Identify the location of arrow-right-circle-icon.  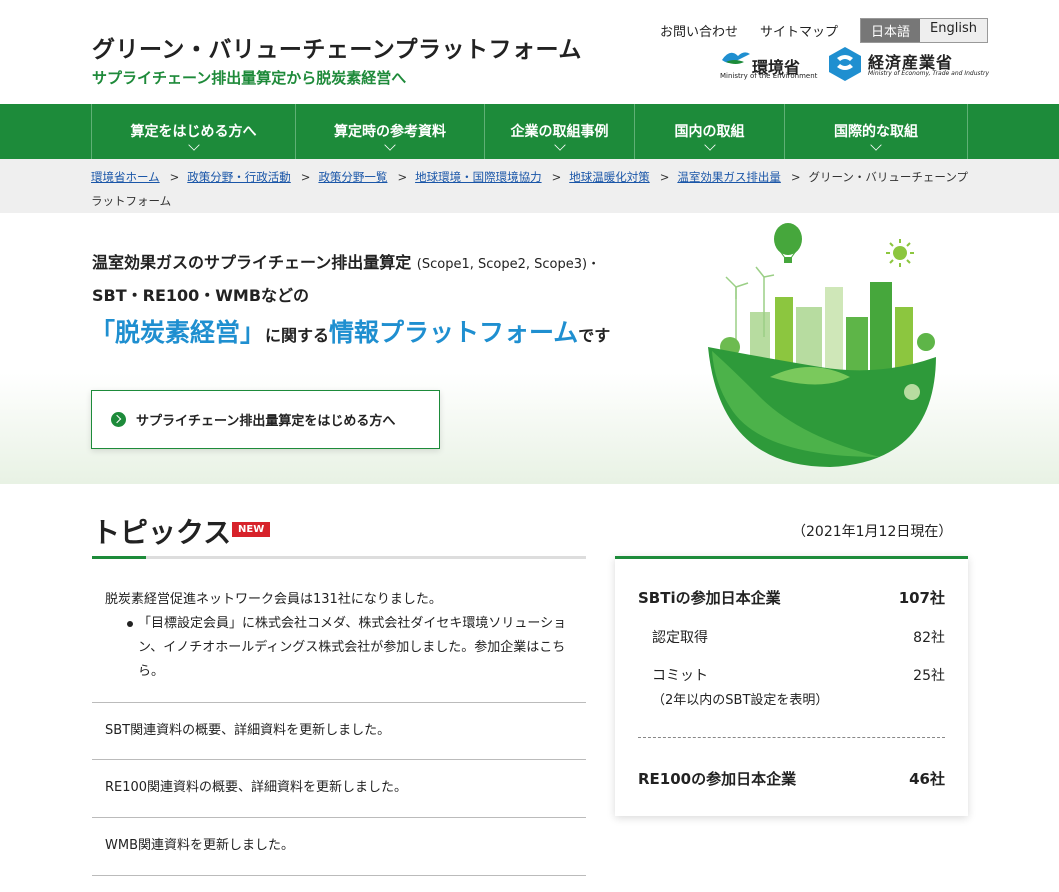
(118, 419).